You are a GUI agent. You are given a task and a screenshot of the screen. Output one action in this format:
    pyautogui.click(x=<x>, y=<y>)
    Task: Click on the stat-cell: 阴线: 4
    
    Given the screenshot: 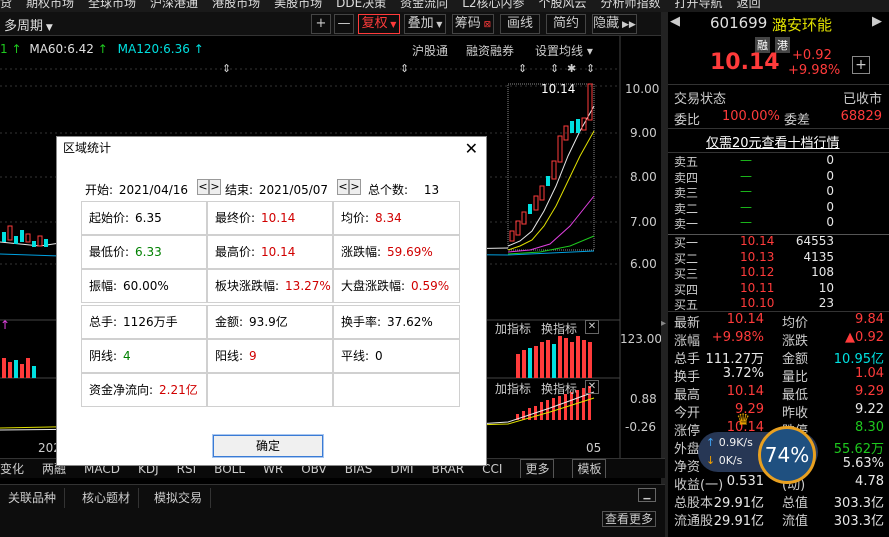 What is the action you would take?
    pyautogui.click(x=144, y=356)
    